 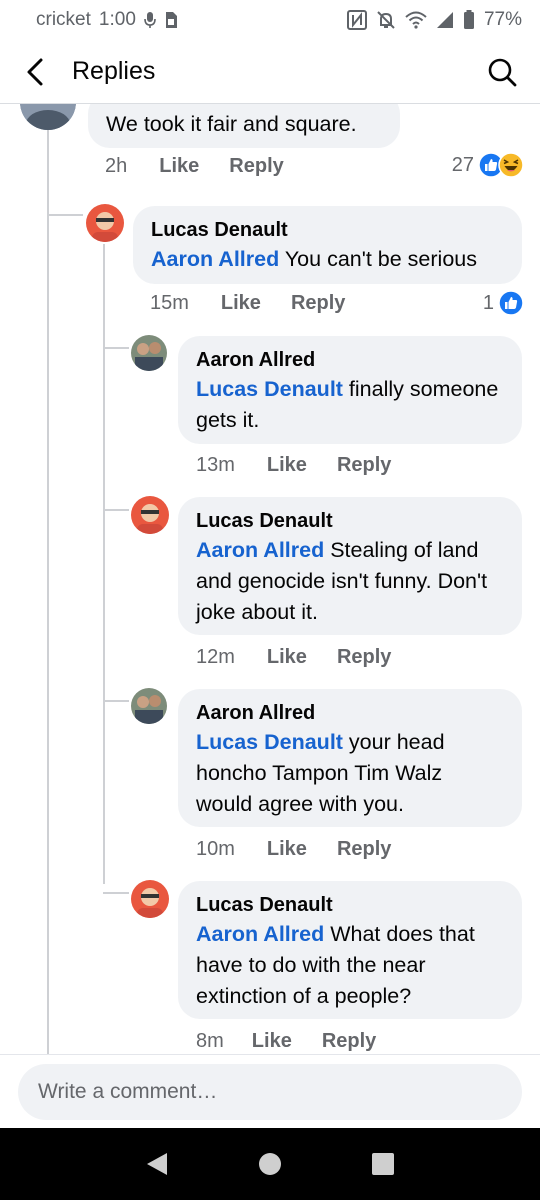 What do you see at coordinates (308, 657) in the screenshot?
I see `comment-actions: 12m Like Reply` at bounding box center [308, 657].